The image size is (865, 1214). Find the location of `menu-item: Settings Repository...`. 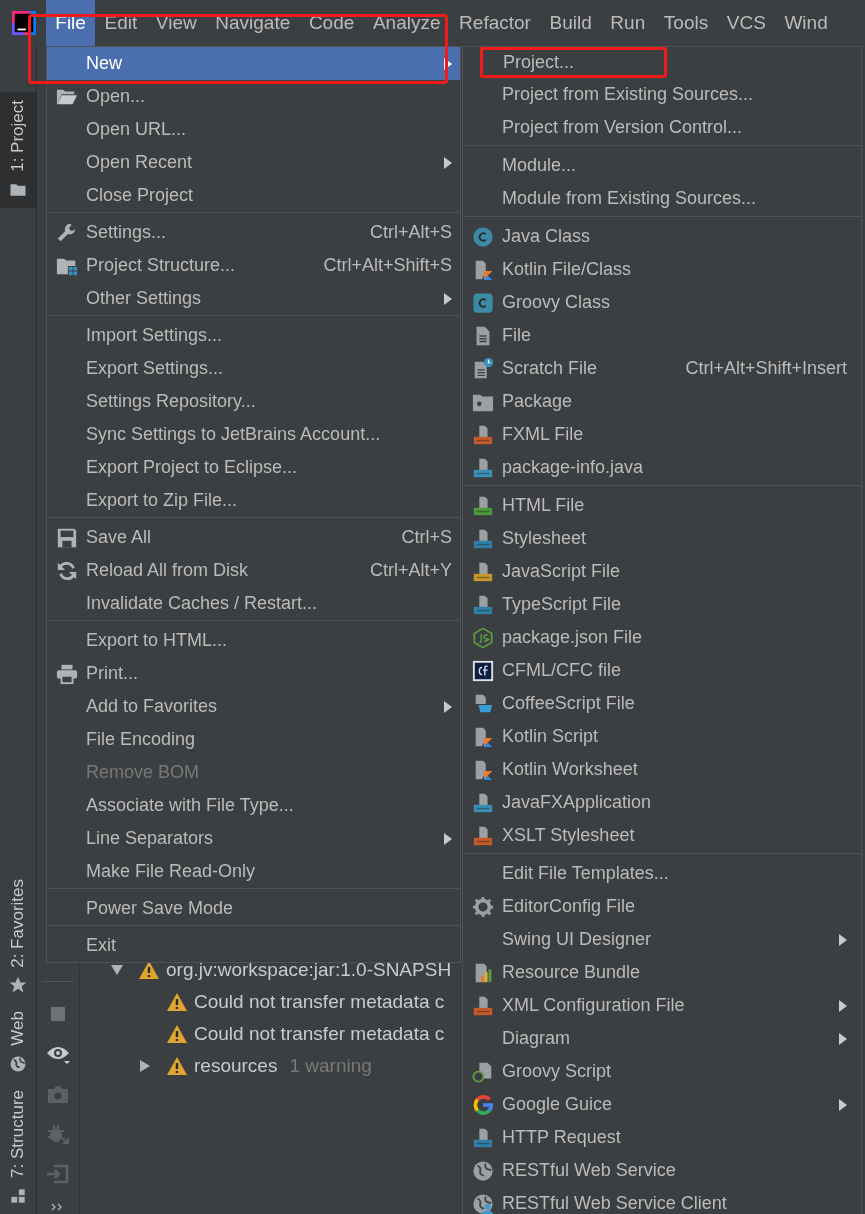

menu-item: Settings Repository... is located at coordinates (253, 401).